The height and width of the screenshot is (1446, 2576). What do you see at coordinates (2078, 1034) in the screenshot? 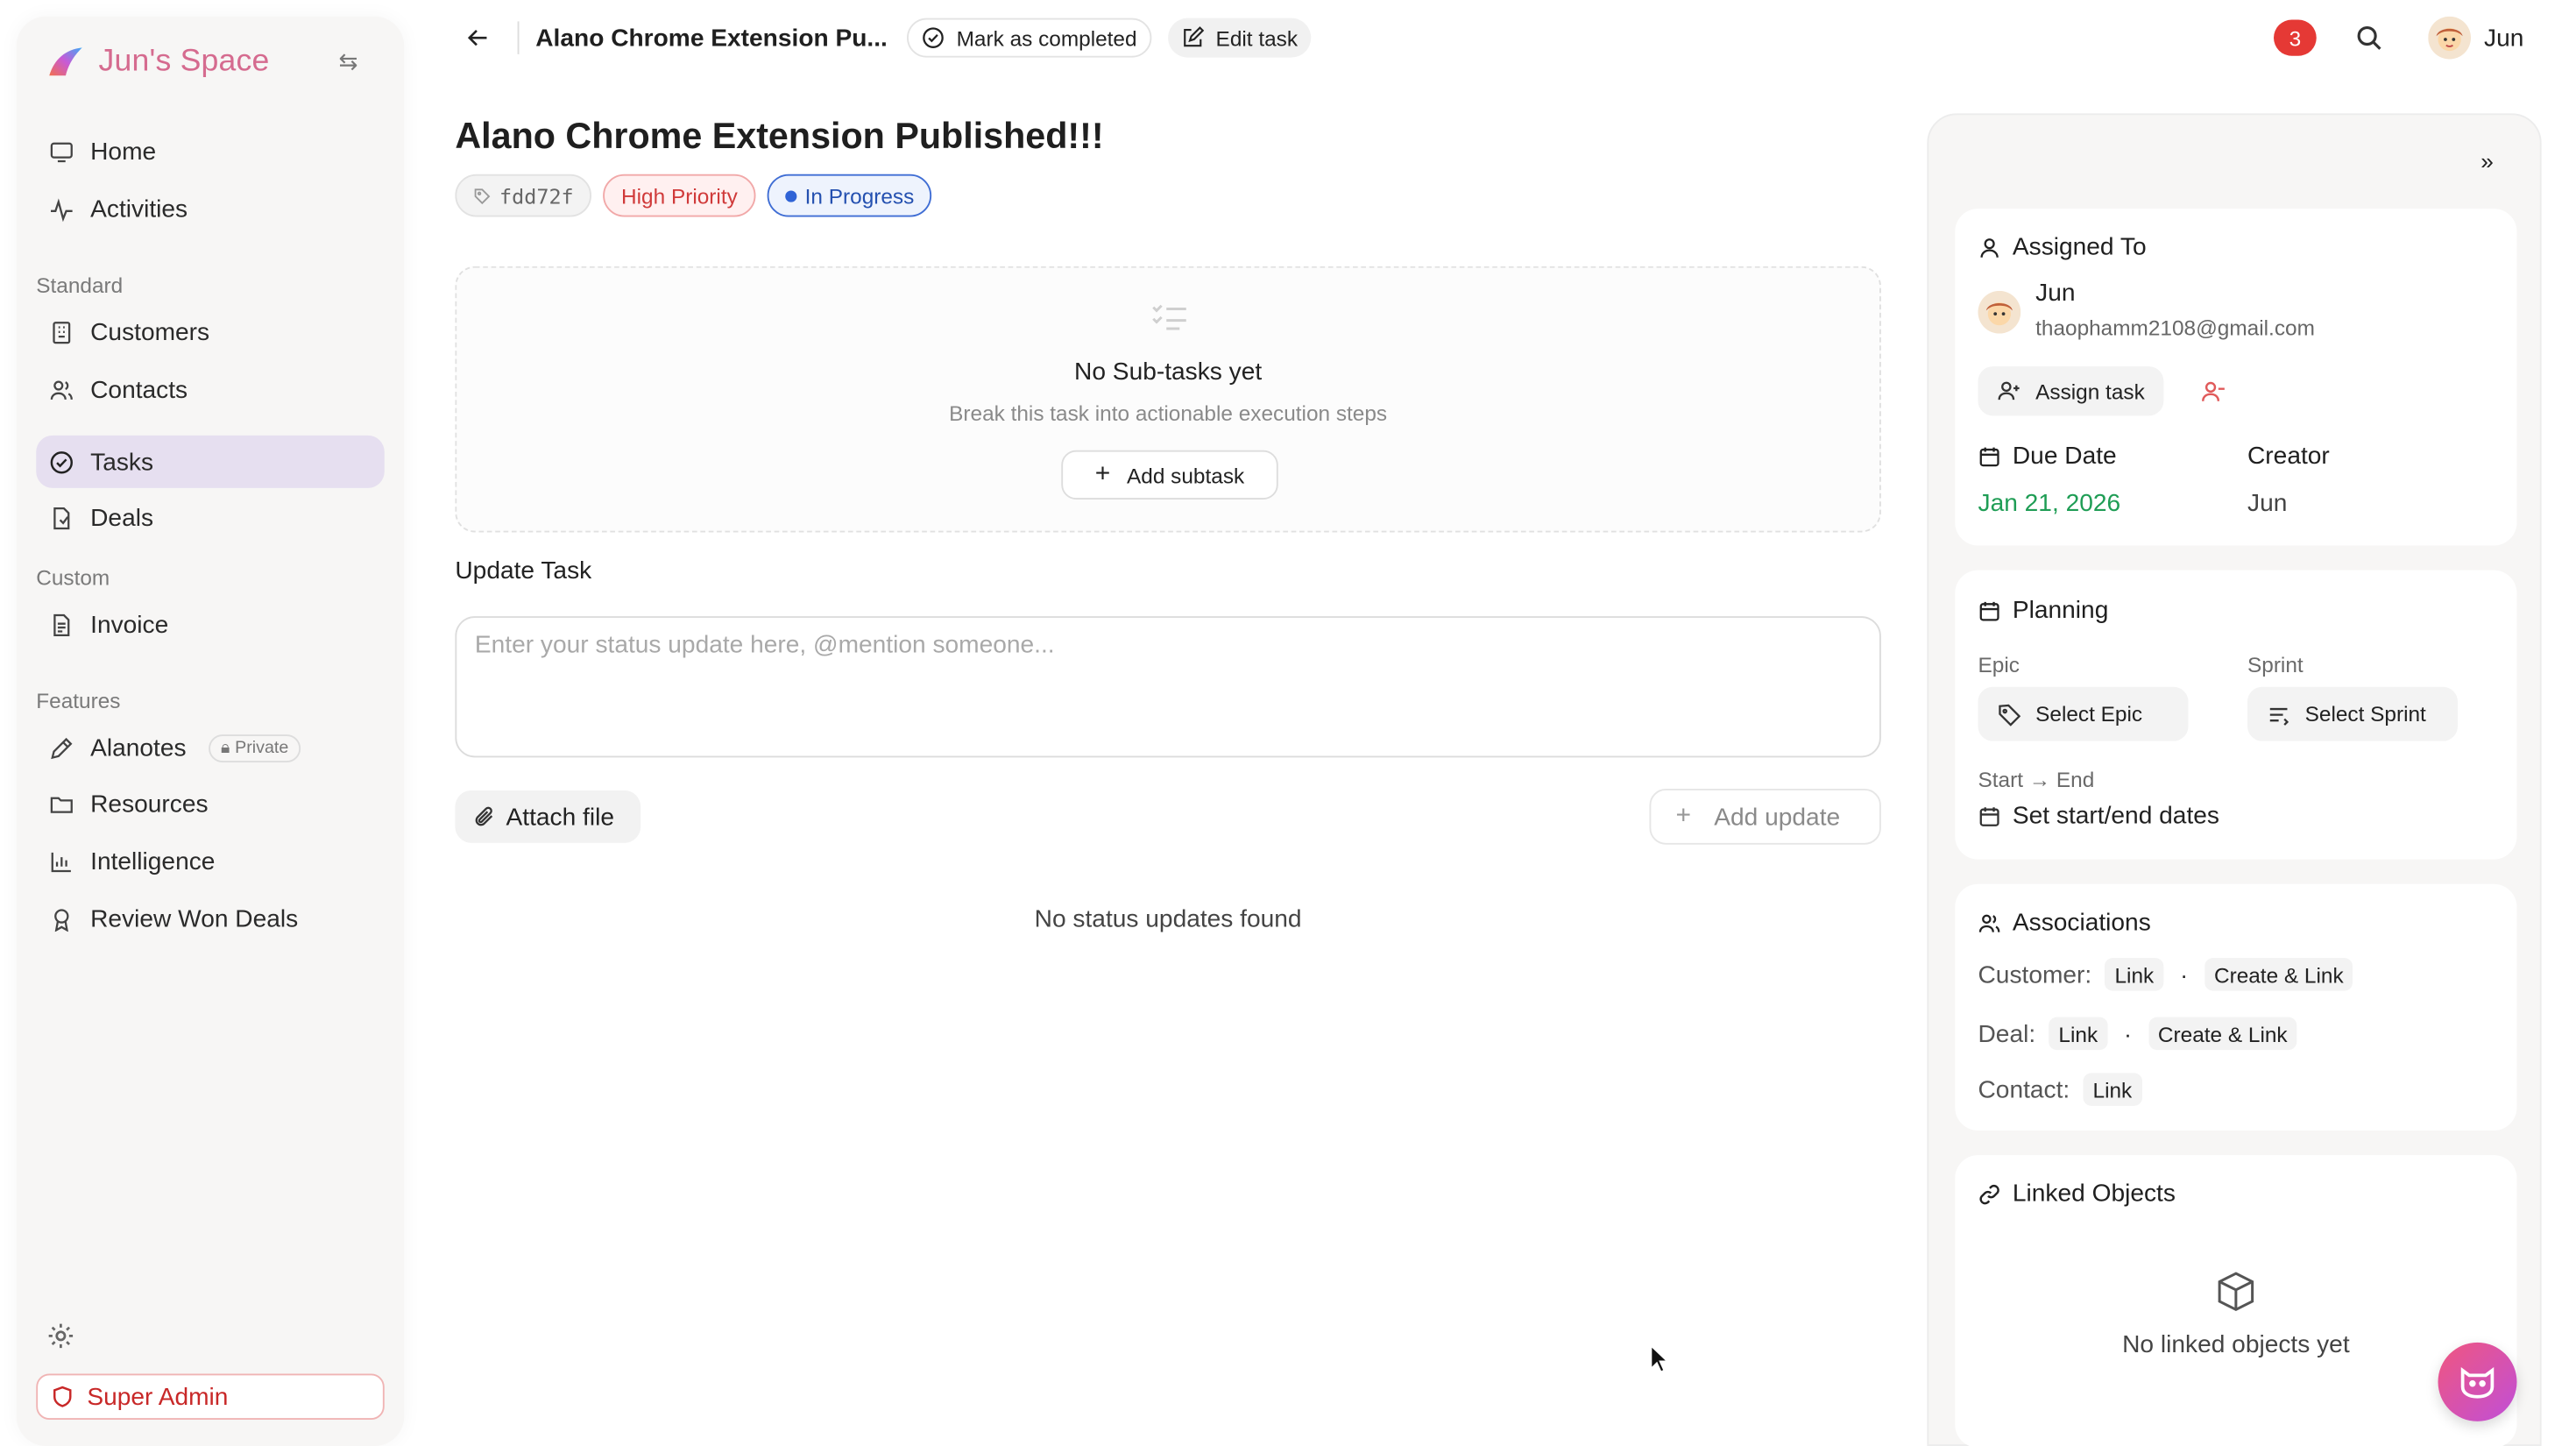
I see `deal-link-button: Link` at bounding box center [2078, 1034].